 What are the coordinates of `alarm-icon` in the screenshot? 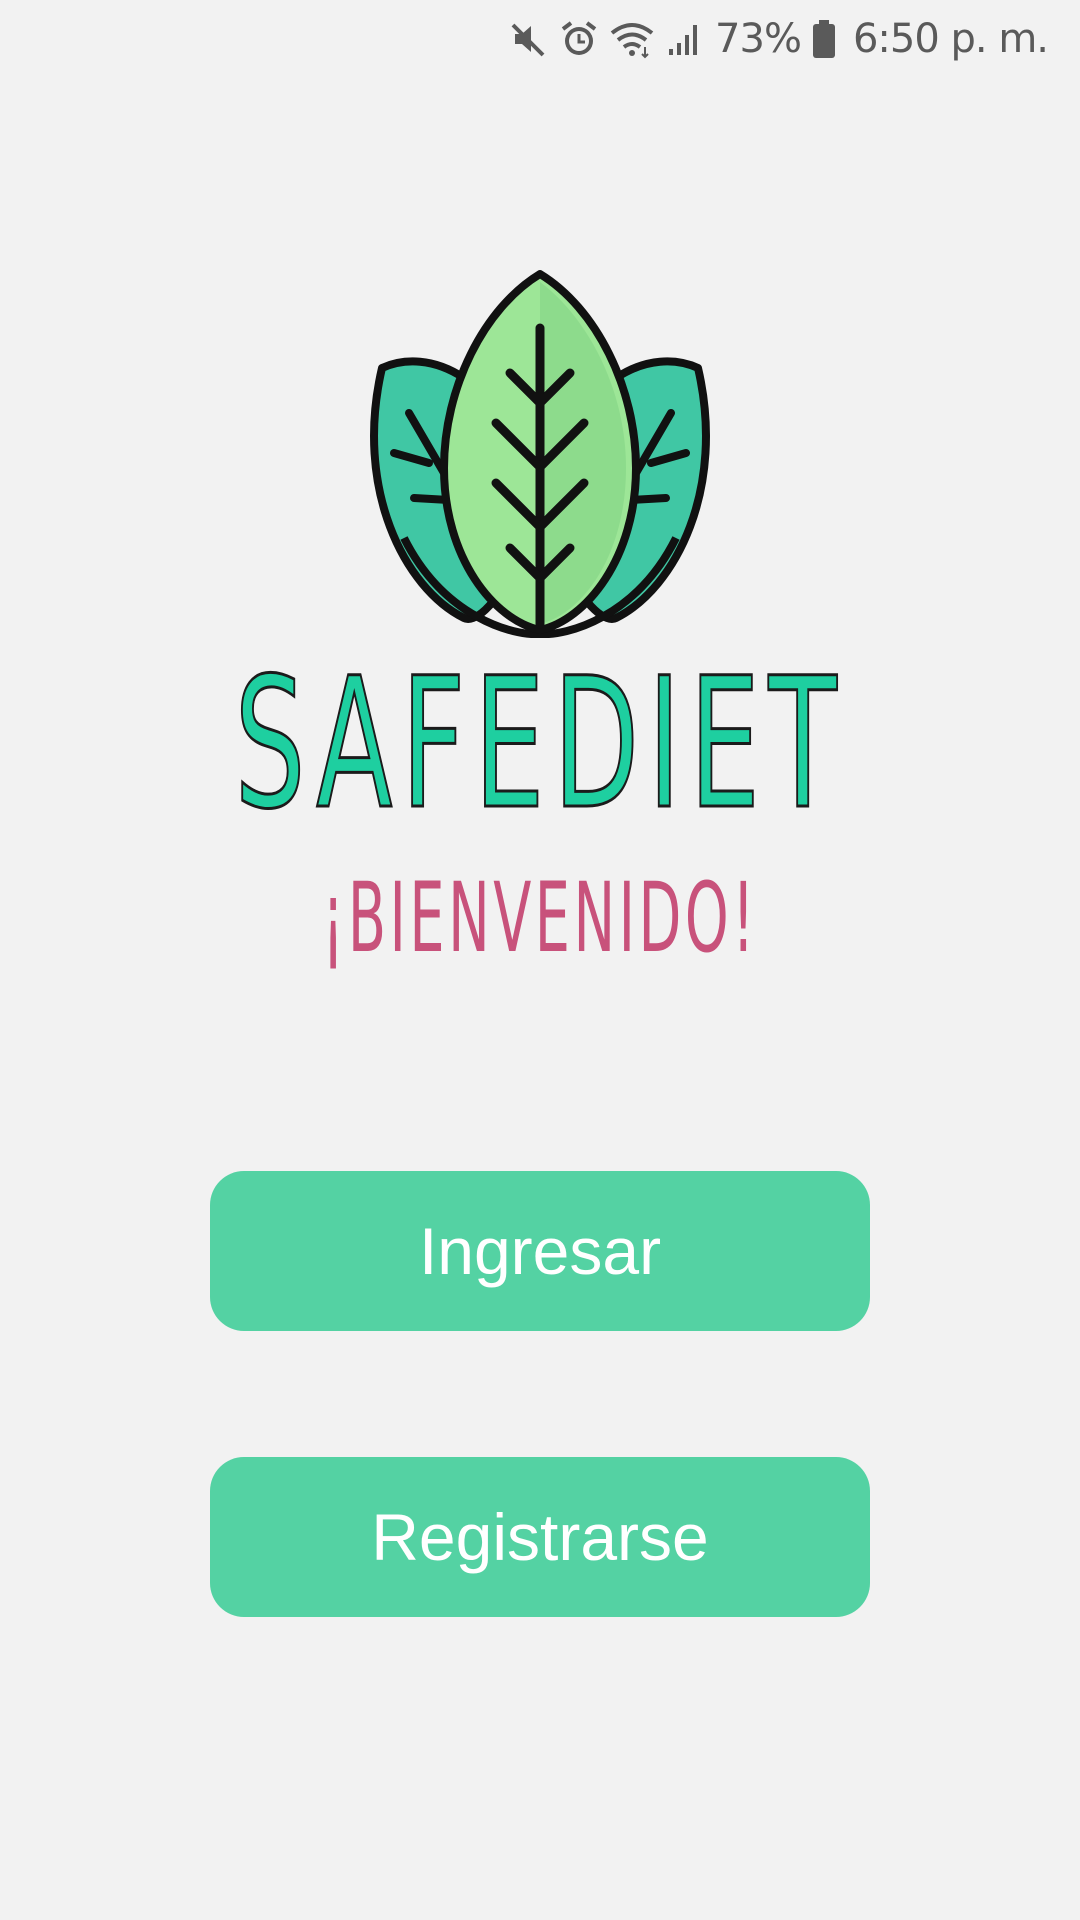 It's located at (579, 39).